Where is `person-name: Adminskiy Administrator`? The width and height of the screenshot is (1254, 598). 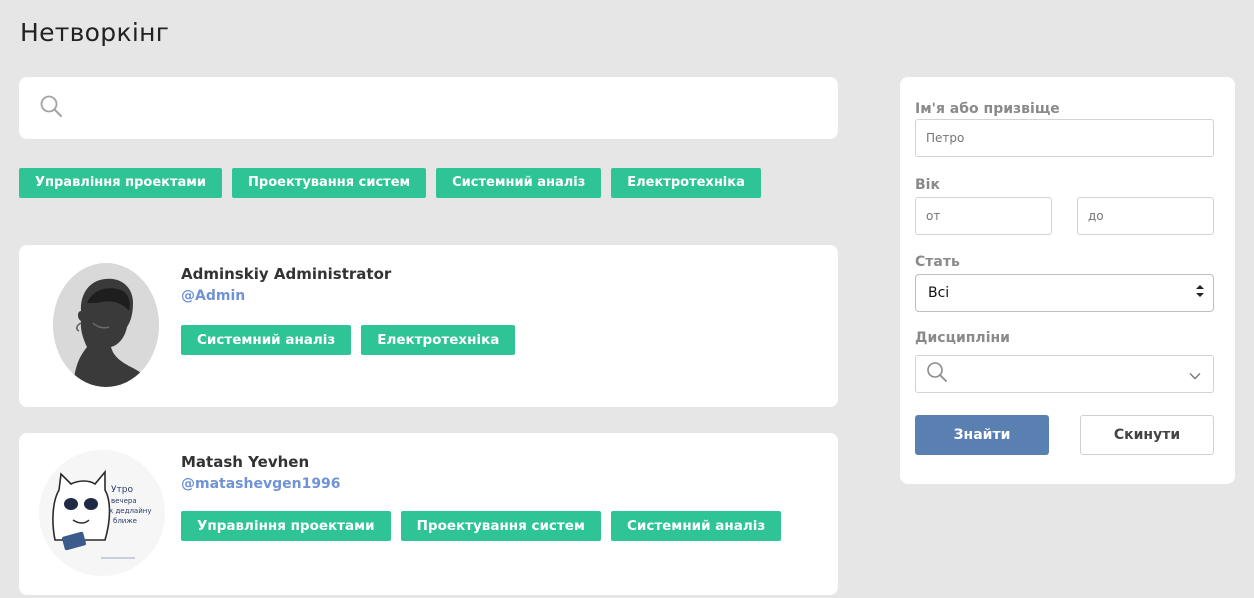
person-name: Adminskiy Administrator is located at coordinates (286, 274).